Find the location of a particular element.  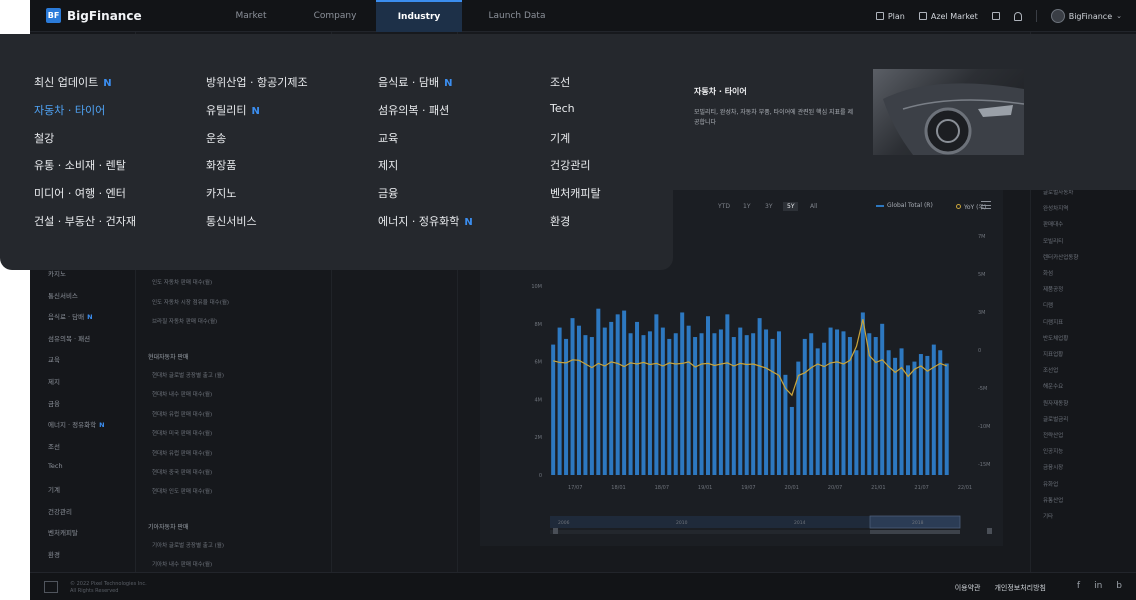

linkedin-icon: in is located at coordinates (1098, 586).